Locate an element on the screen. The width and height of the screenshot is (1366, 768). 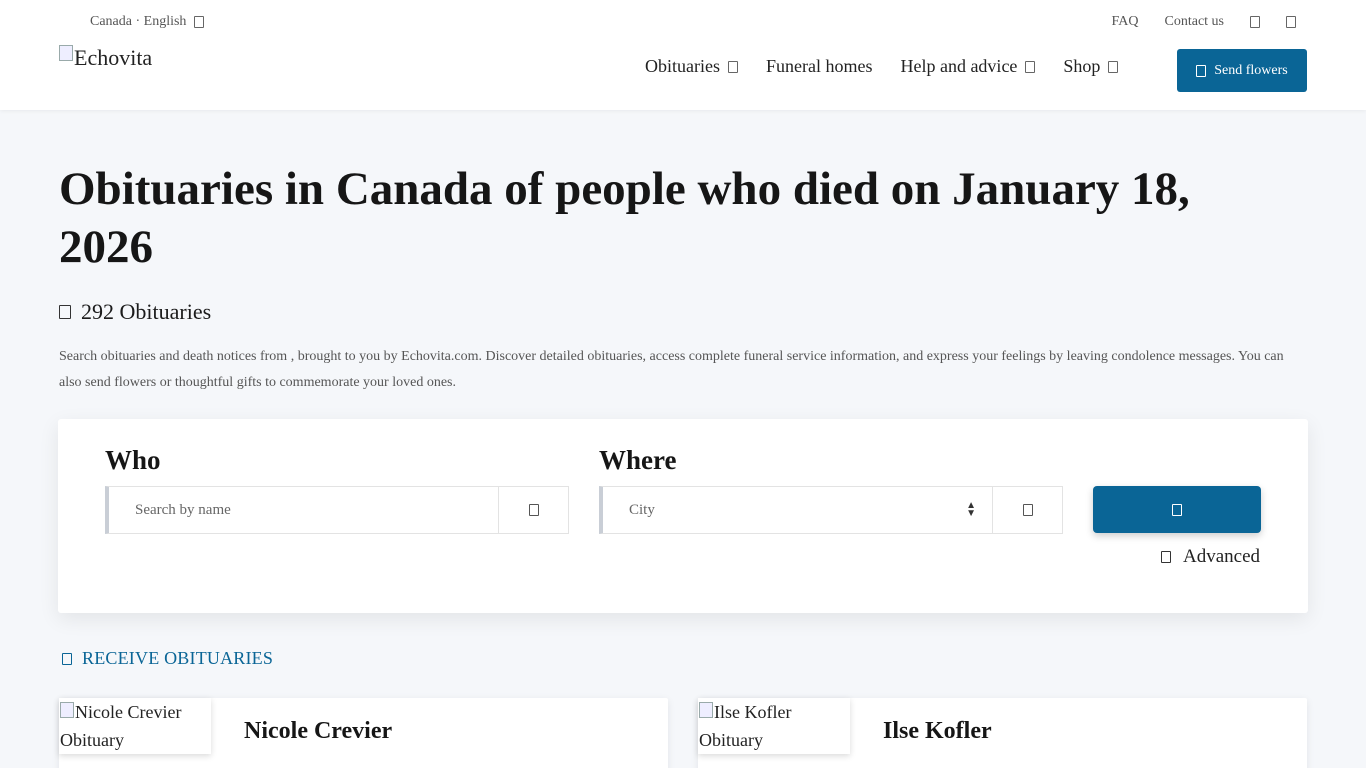
advanced-search-toggle: Advanced is located at coordinates (1210, 557).